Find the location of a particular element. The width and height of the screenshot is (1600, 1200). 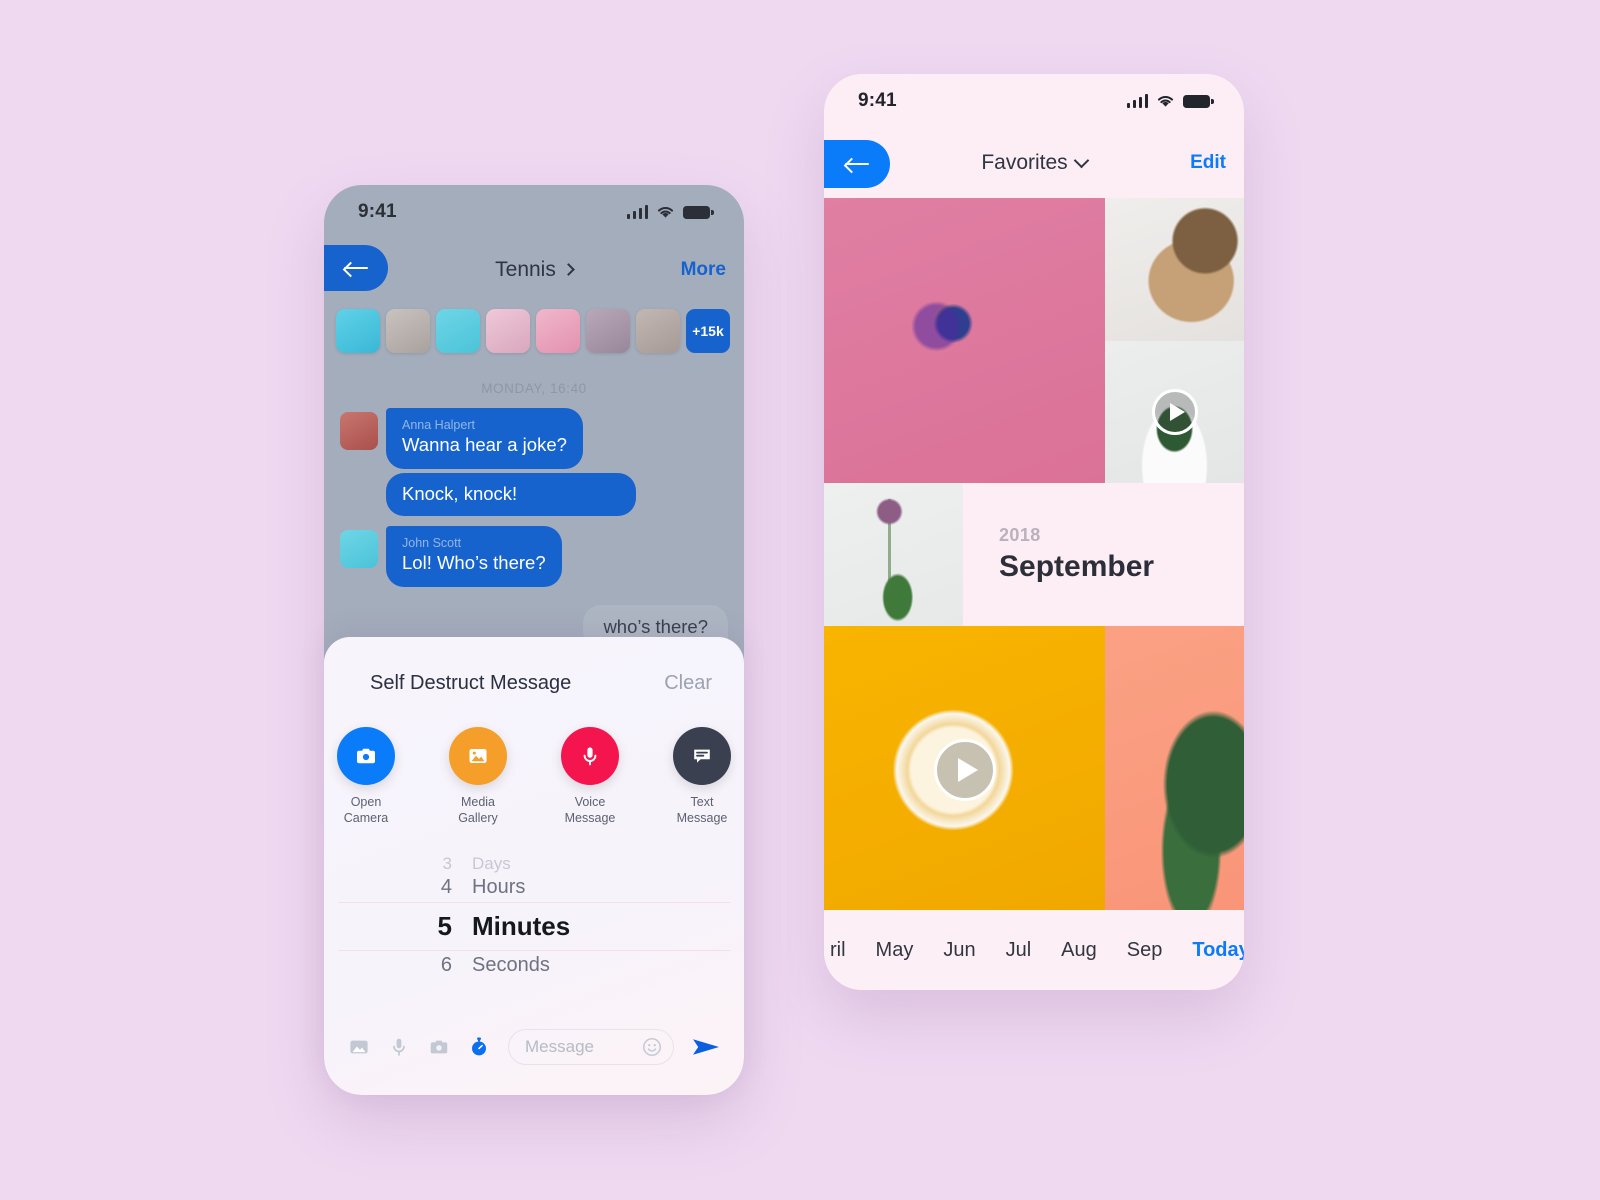

clear-button: Clear is located at coordinates (688, 683).